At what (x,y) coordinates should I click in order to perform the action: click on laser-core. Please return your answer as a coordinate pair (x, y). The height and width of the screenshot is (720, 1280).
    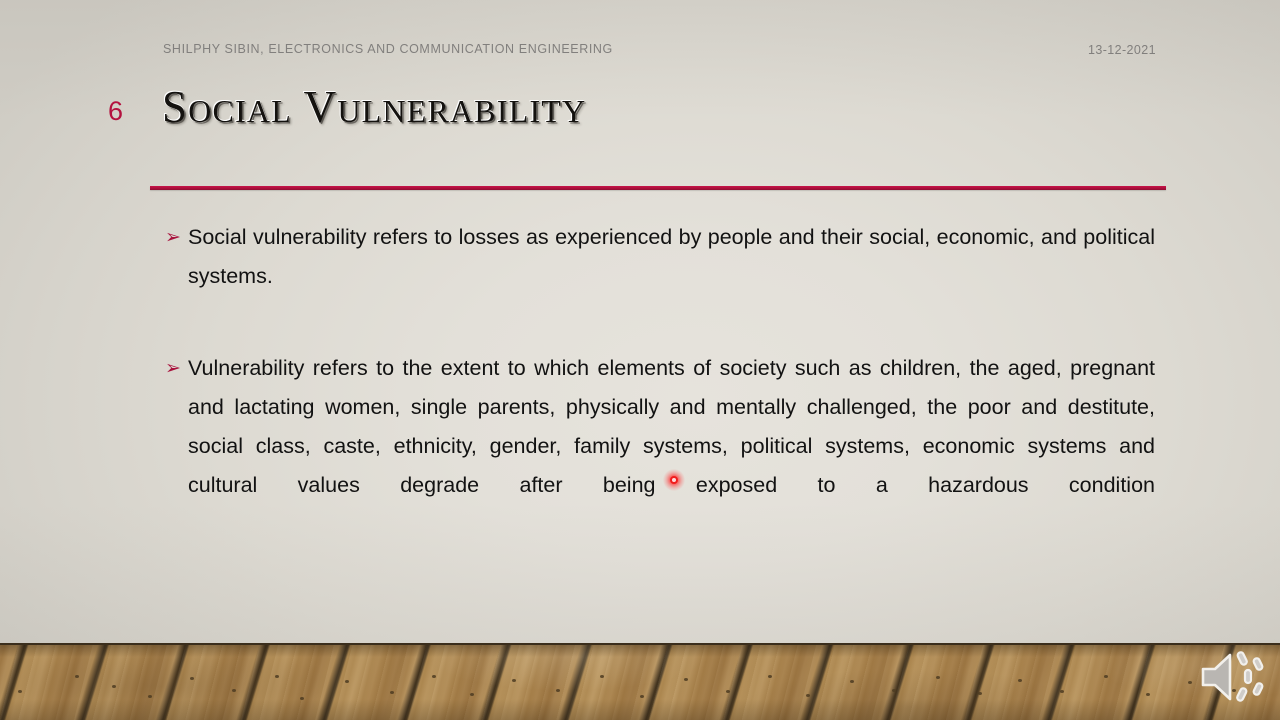
    Looking at the image, I should click on (674, 480).